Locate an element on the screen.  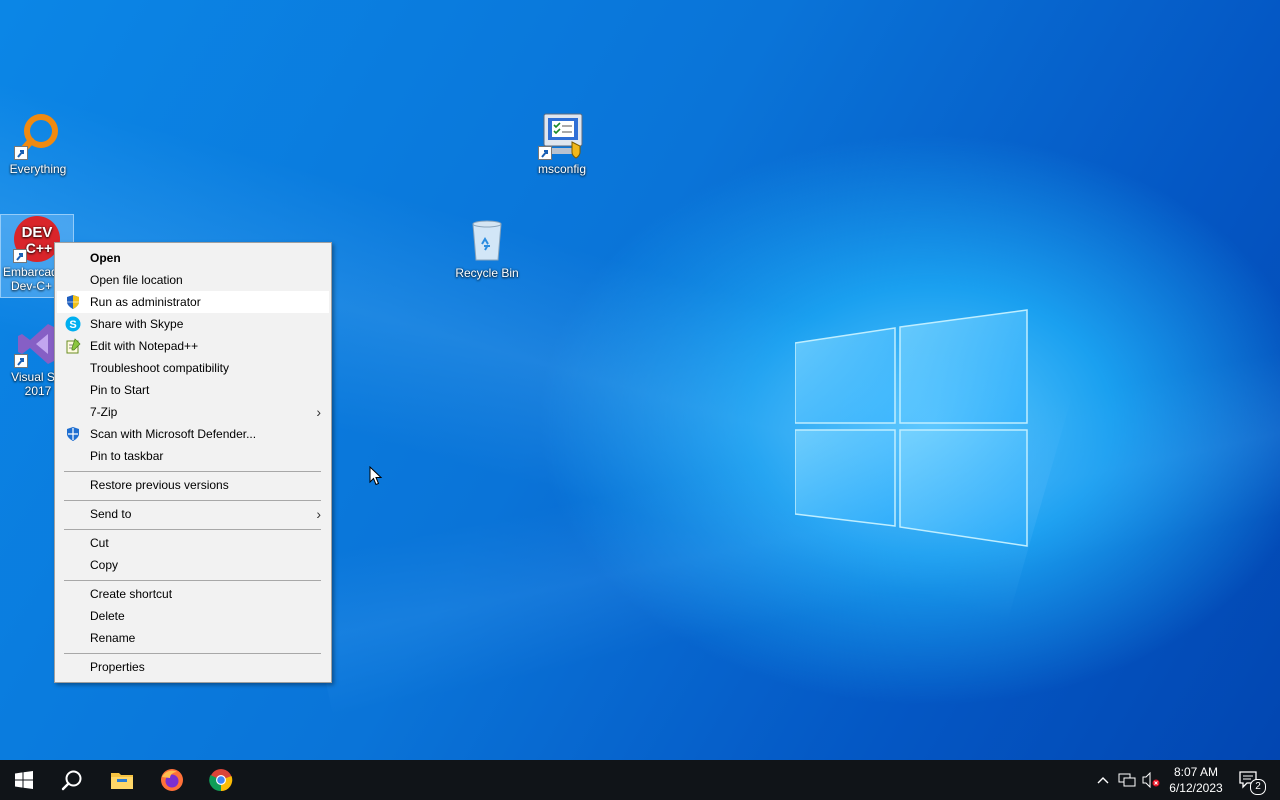
search-icon is located at coordinates (71, 780).